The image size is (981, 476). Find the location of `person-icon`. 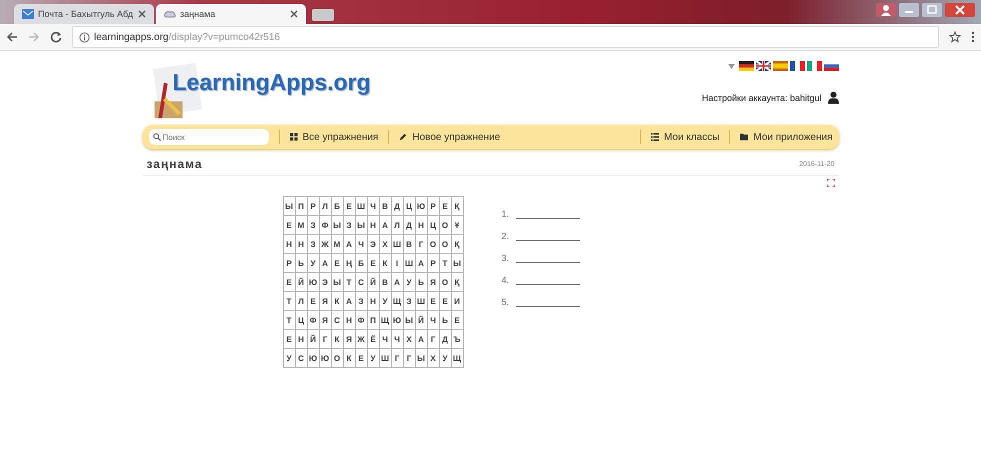

person-icon is located at coordinates (833, 97).